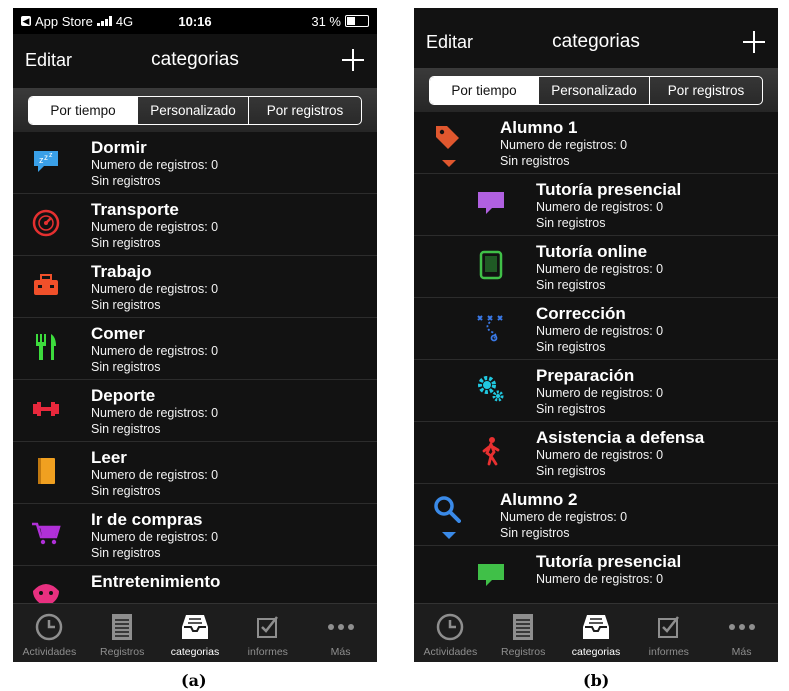  What do you see at coordinates (491, 265) in the screenshot?
I see `tablet-icon` at bounding box center [491, 265].